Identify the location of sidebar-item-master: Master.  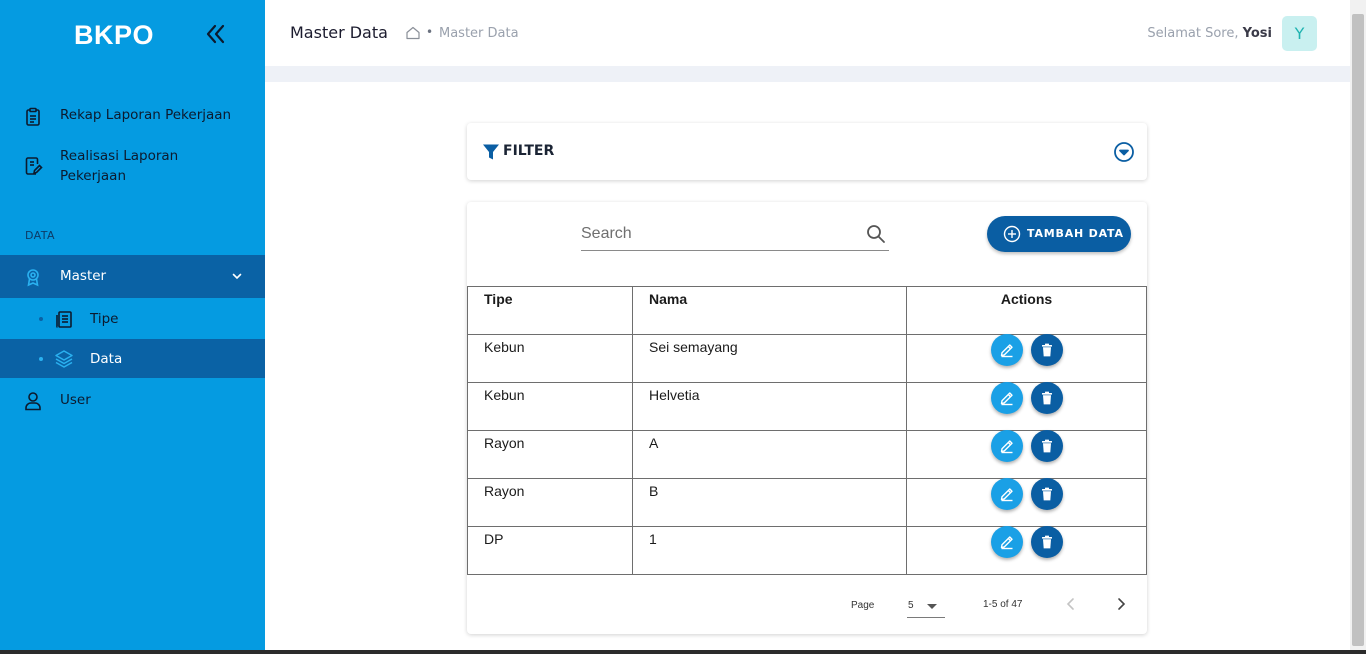
(132, 276).